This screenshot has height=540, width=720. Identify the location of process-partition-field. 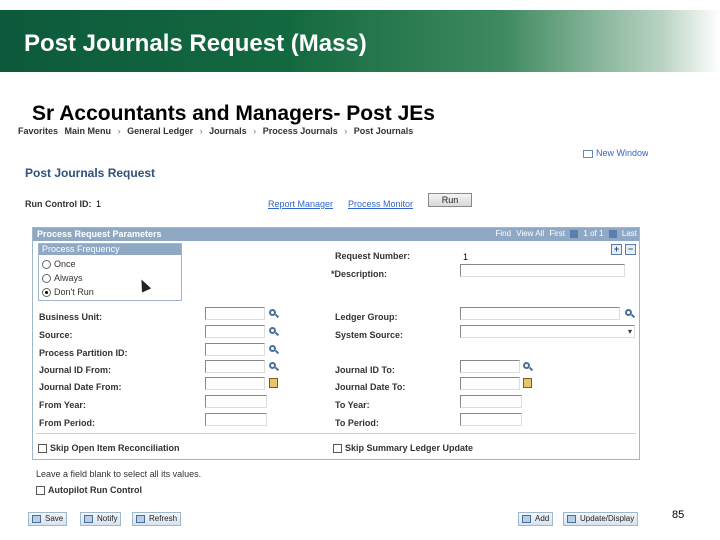
(235, 349).